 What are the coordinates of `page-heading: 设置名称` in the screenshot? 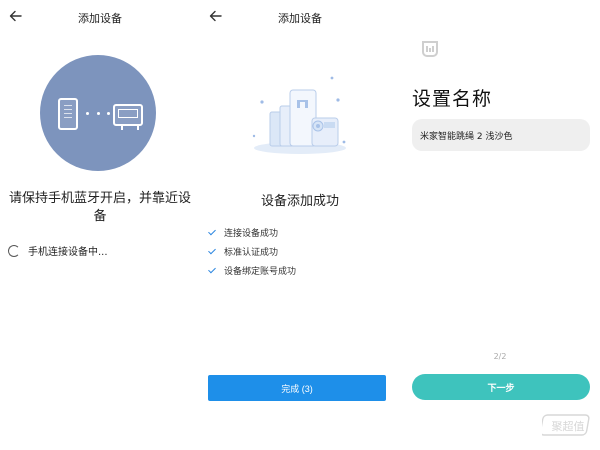 It's located at (452, 99).